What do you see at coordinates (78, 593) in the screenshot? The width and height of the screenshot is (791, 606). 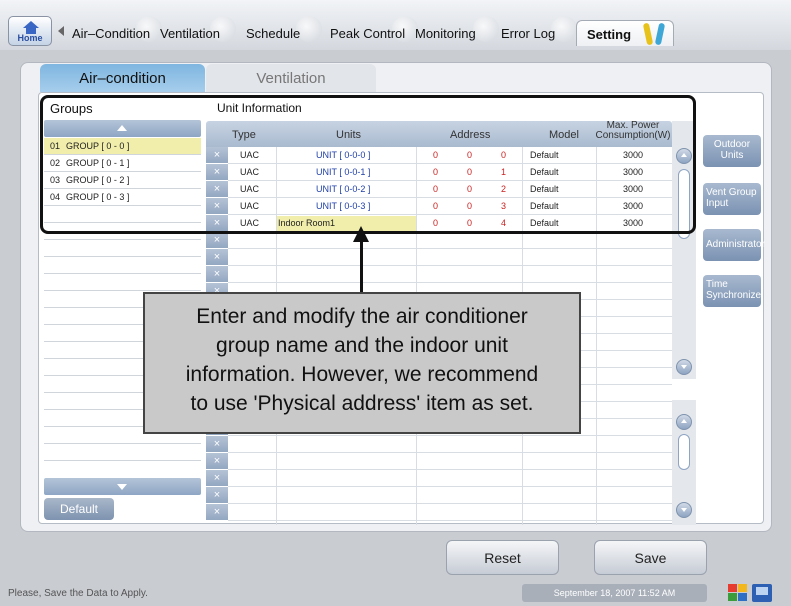 I see `status-message: Please, Save the Data to Apply.` at bounding box center [78, 593].